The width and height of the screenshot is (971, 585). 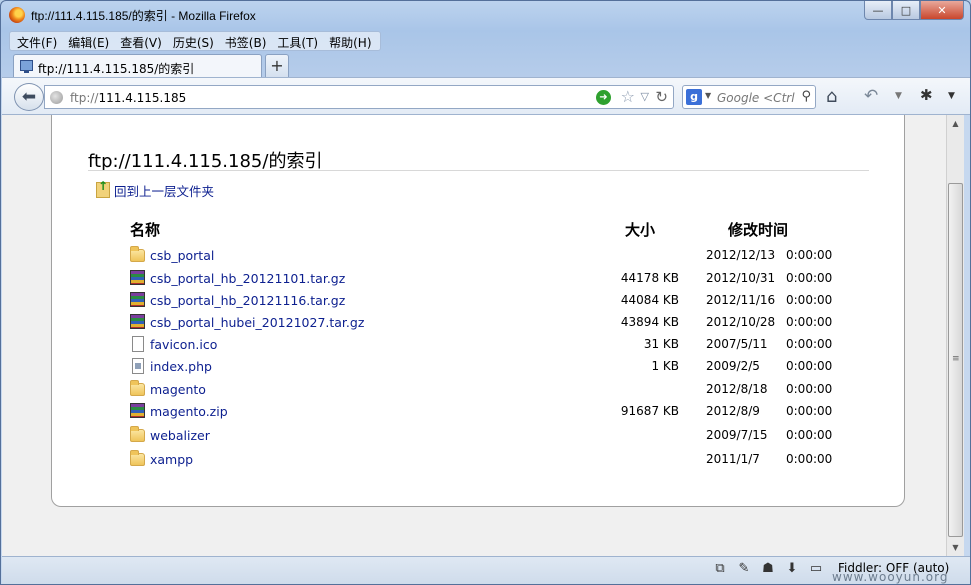 I want to click on pen-icon: ✎, so click(x=744, y=569).